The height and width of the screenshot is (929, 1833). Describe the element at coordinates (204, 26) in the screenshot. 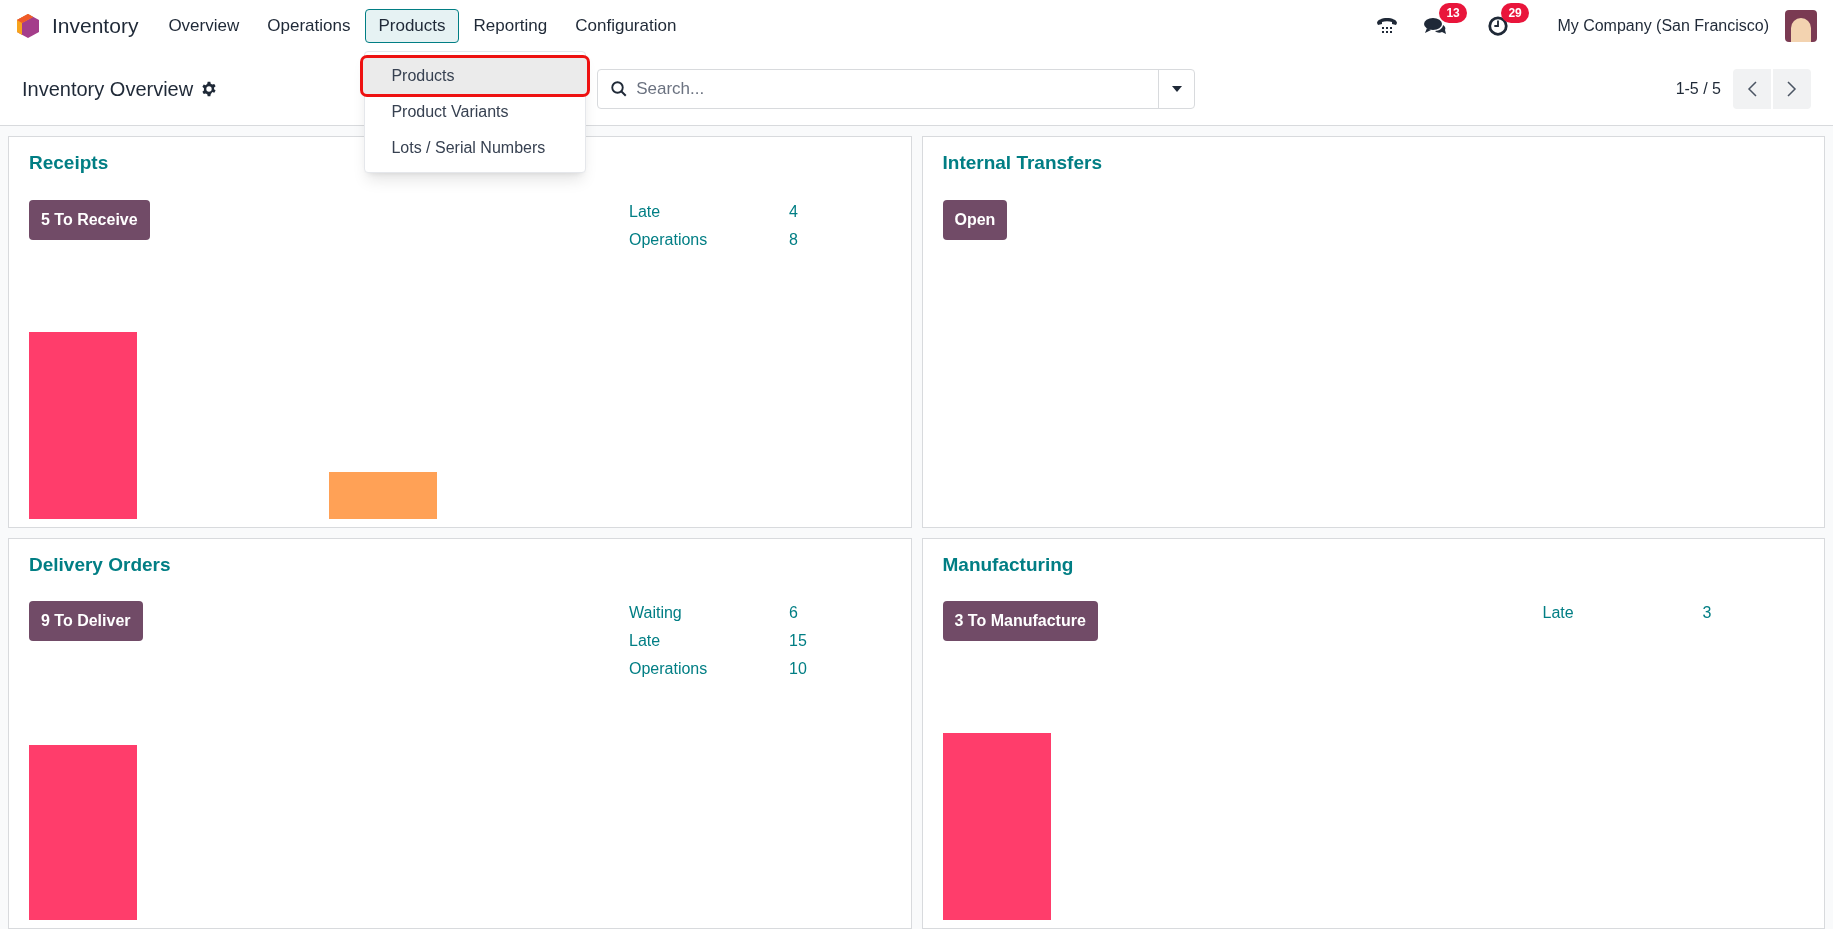

I see `menu-item: Overview` at that location.